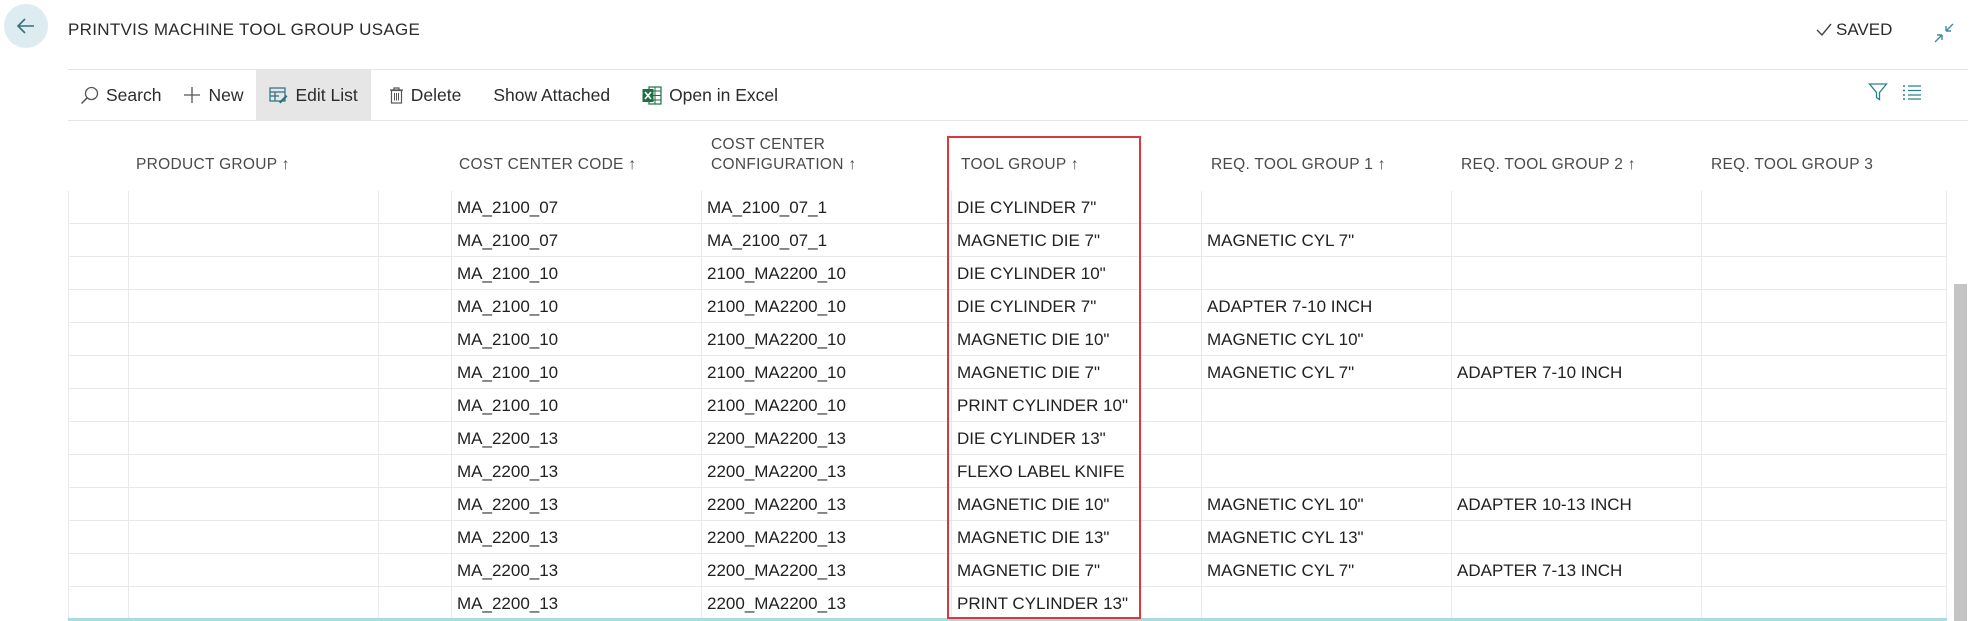 The height and width of the screenshot is (621, 1973). I want to click on collapse-button, so click(1944, 33).